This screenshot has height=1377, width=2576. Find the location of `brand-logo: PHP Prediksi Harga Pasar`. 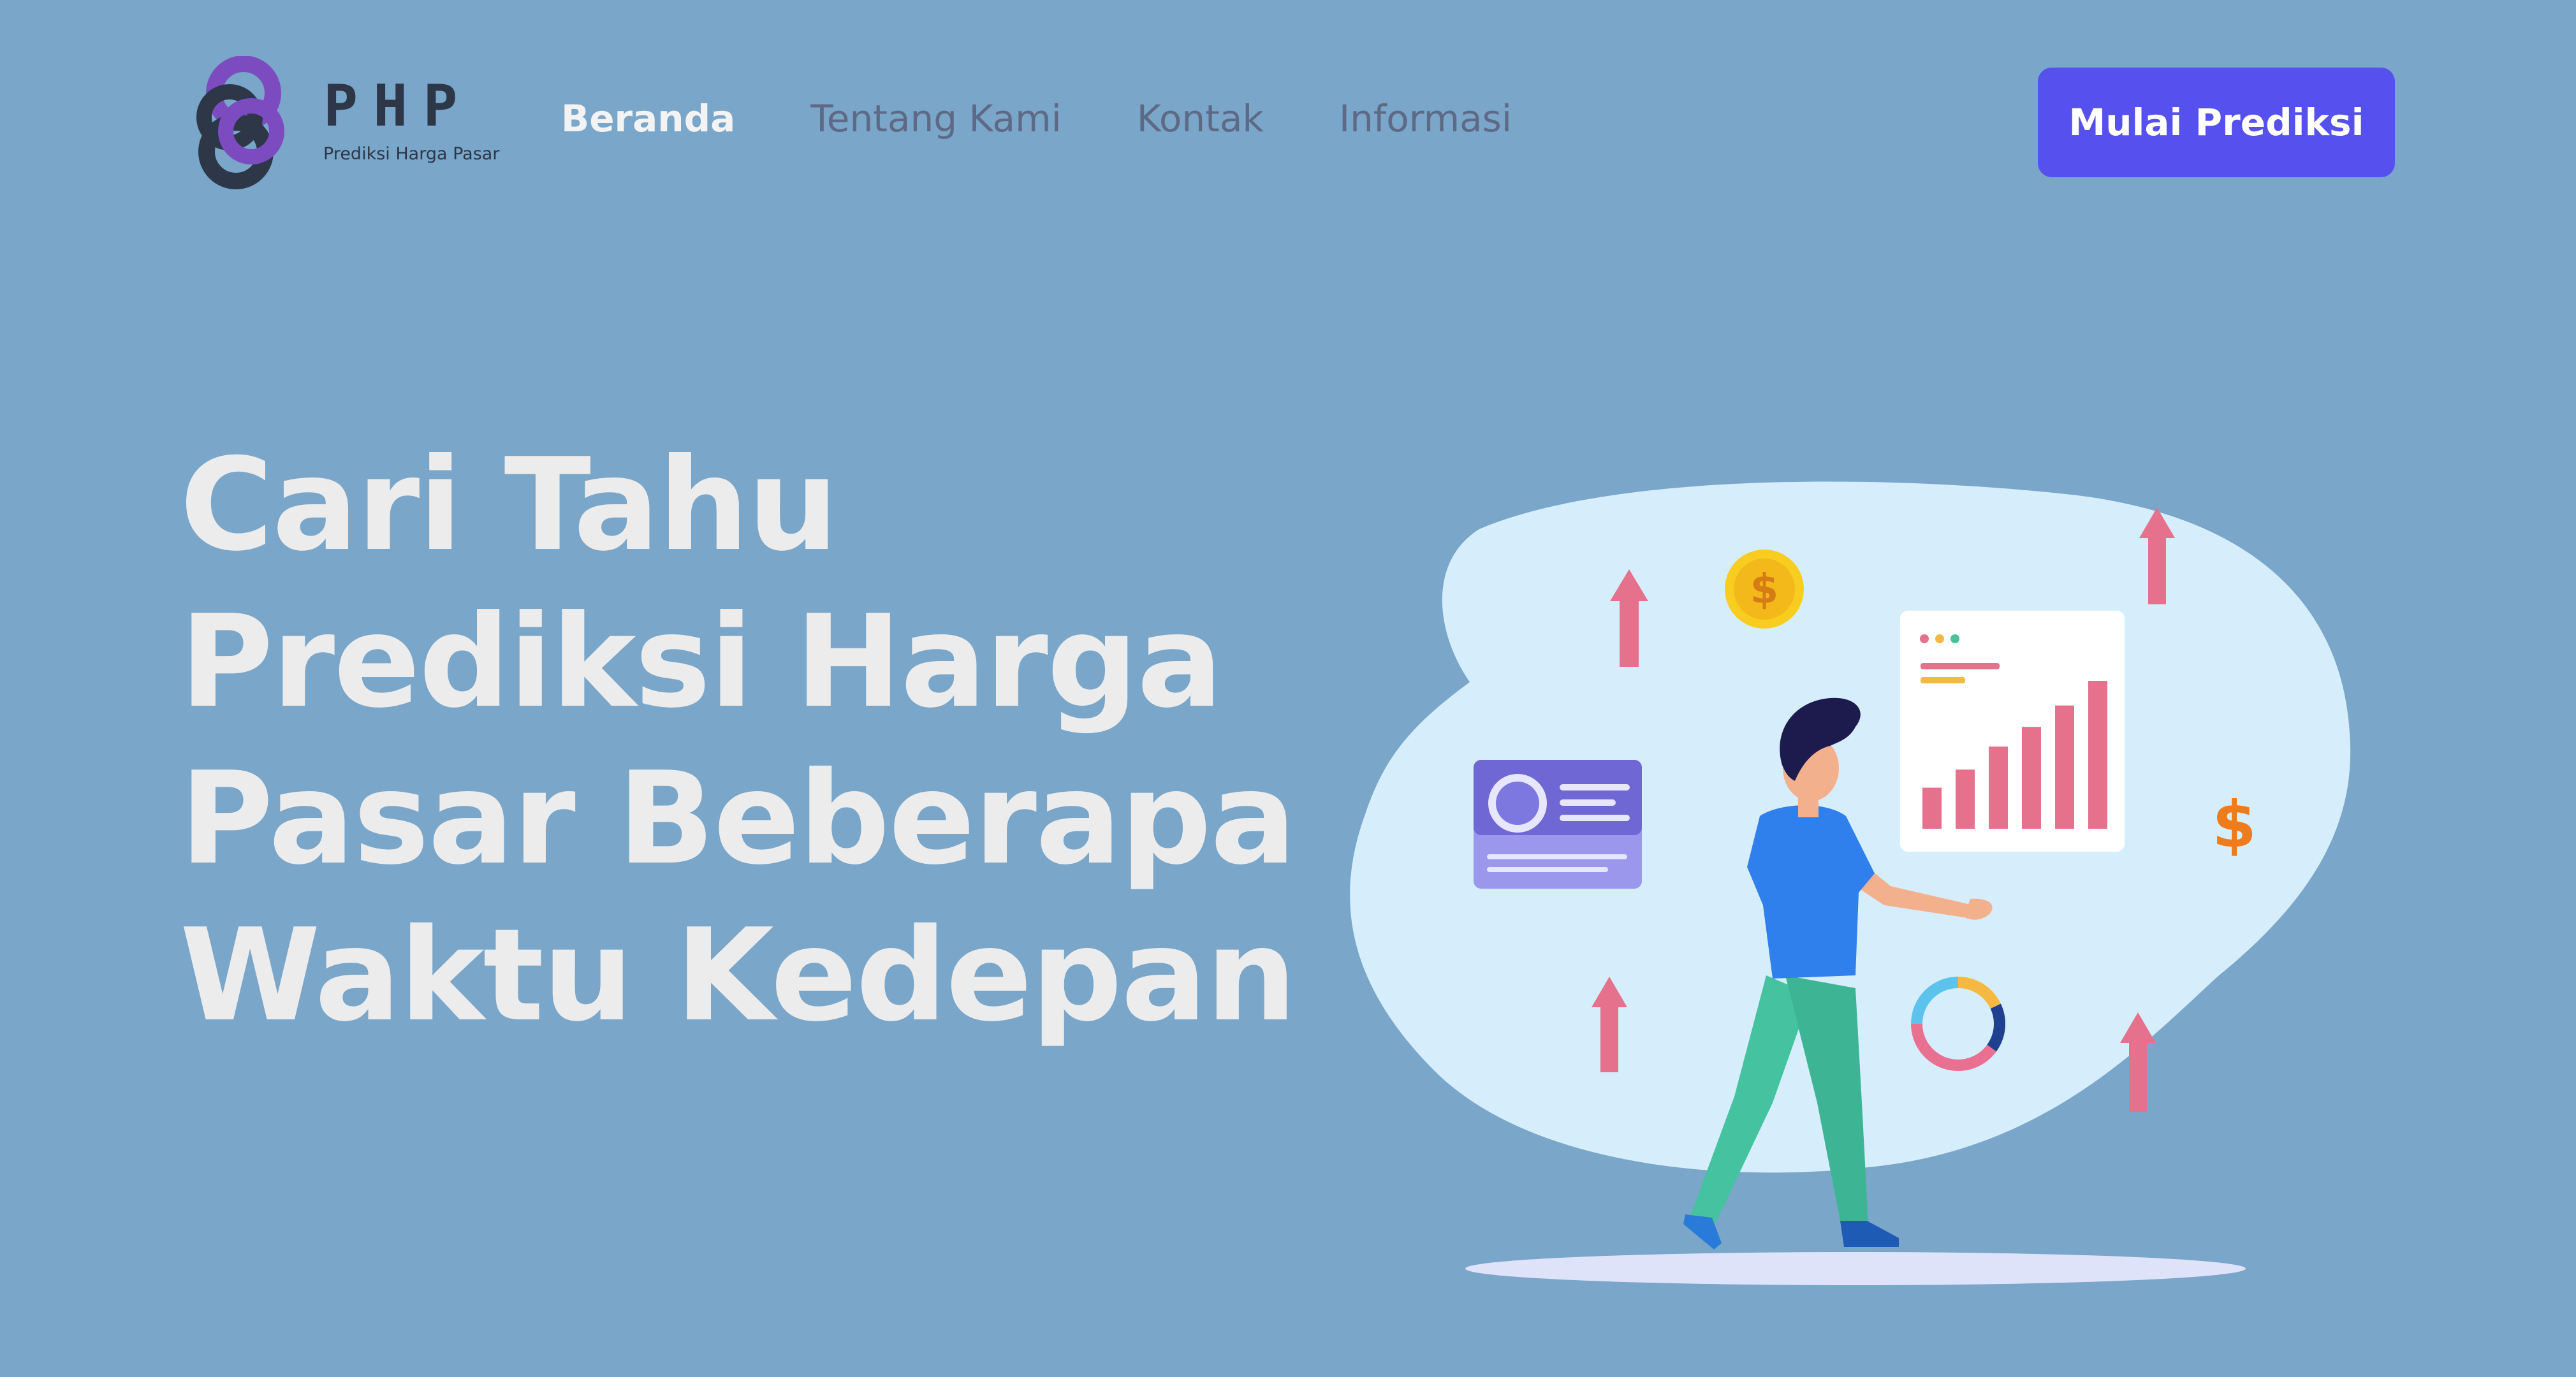

brand-logo: PHP Prediksi Harga Pasar is located at coordinates (342, 123).